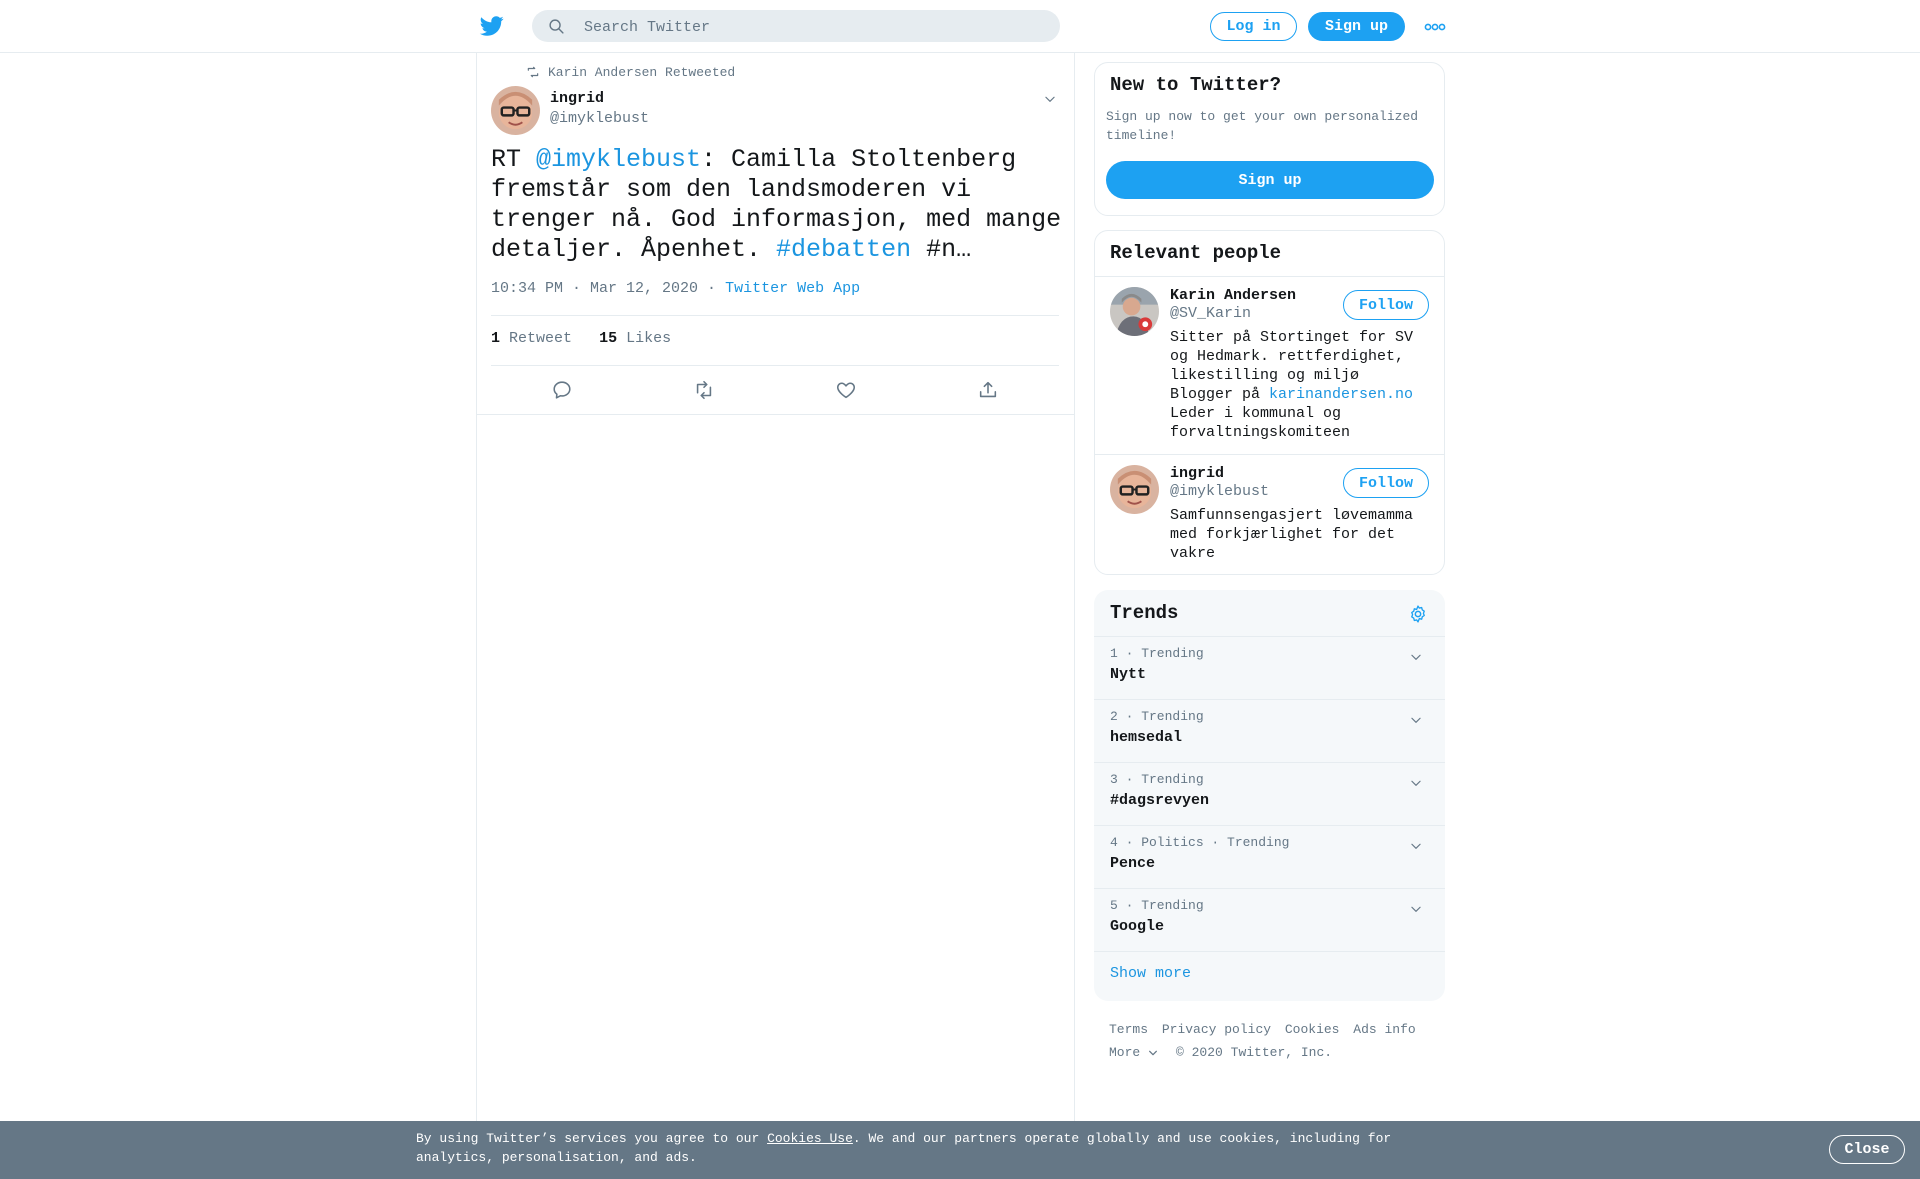 The height and width of the screenshot is (1179, 1920). Describe the element at coordinates (1312, 1029) in the screenshot. I see `footer-cookies-link: Cookies` at that location.